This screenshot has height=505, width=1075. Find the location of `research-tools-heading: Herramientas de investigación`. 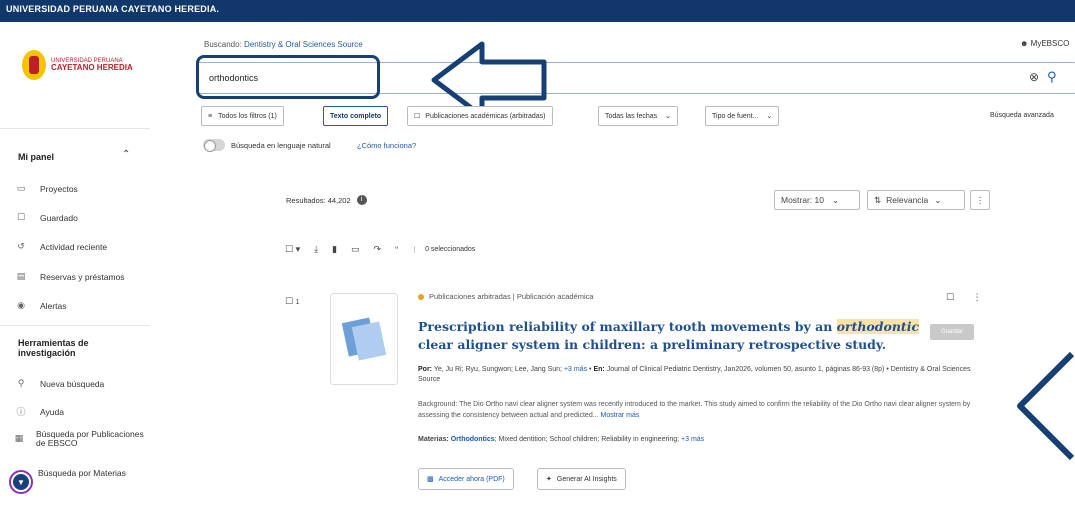

research-tools-heading: Herramientas de investigación is located at coordinates (53, 348).